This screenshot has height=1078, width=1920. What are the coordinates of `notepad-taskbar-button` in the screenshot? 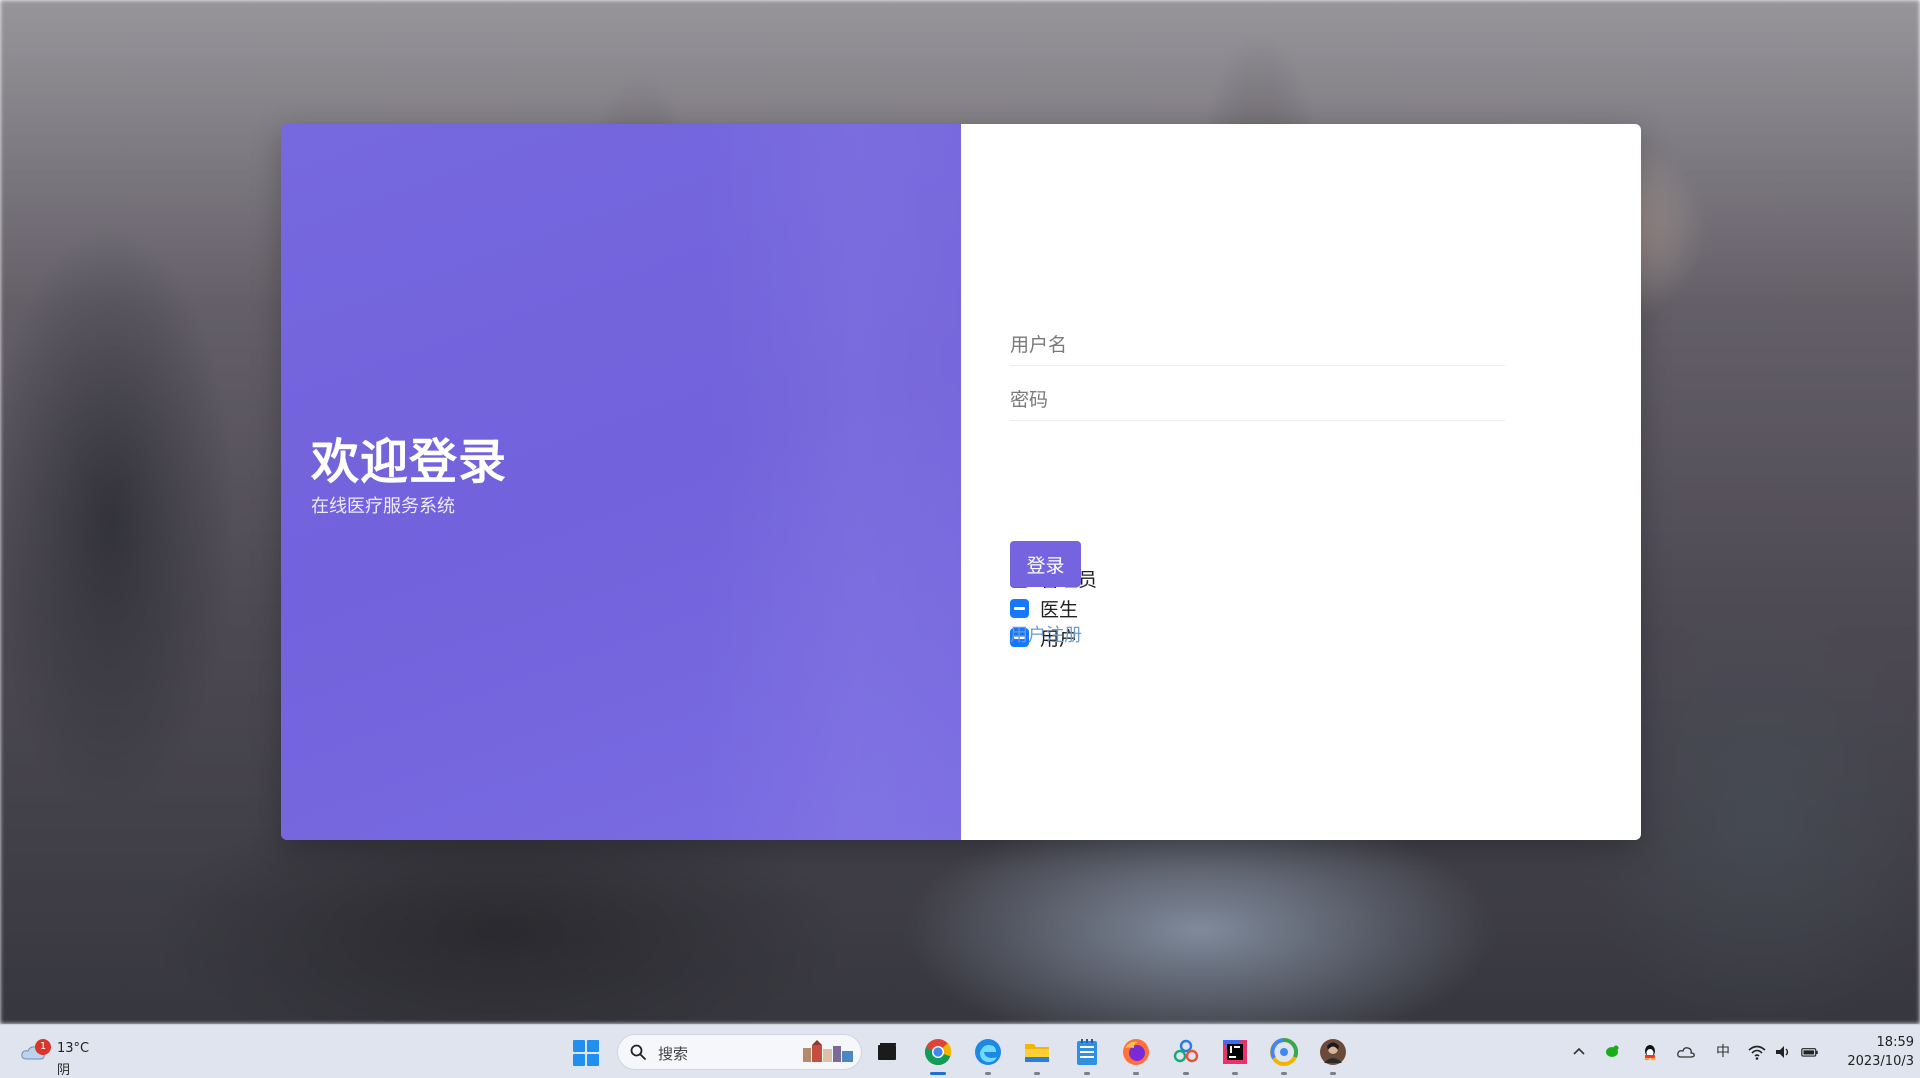 It's located at (1087, 1055).